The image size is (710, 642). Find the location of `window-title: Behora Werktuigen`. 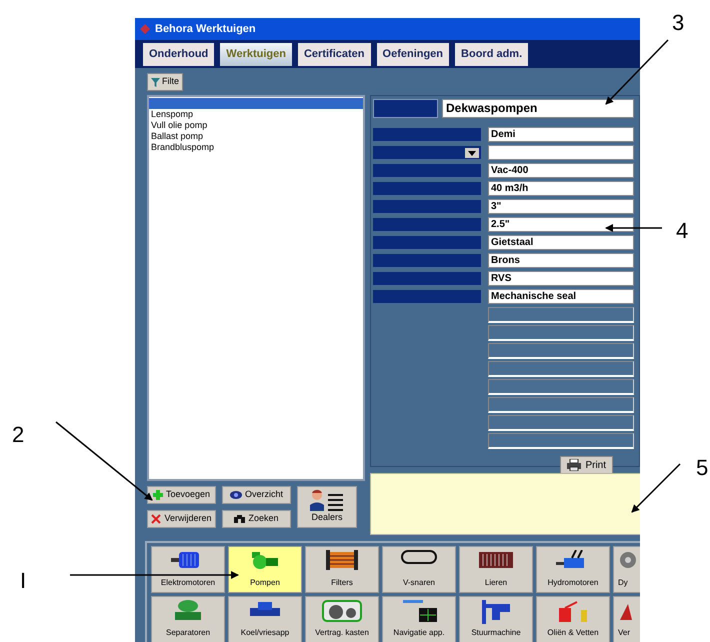

window-title: Behora Werktuigen is located at coordinates (205, 29).